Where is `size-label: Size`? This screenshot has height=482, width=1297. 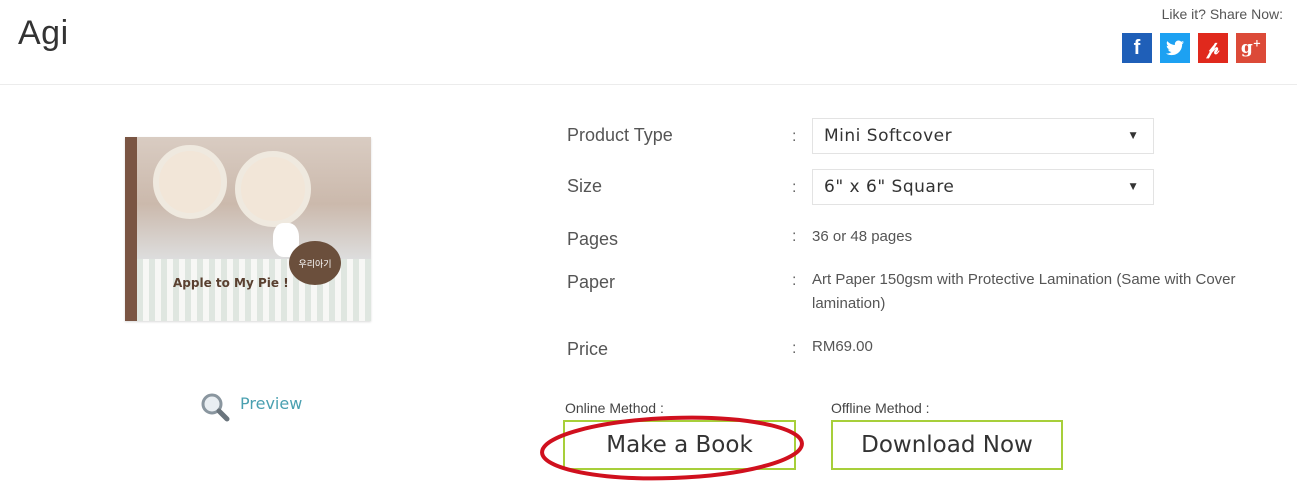 size-label: Size is located at coordinates (585, 186).